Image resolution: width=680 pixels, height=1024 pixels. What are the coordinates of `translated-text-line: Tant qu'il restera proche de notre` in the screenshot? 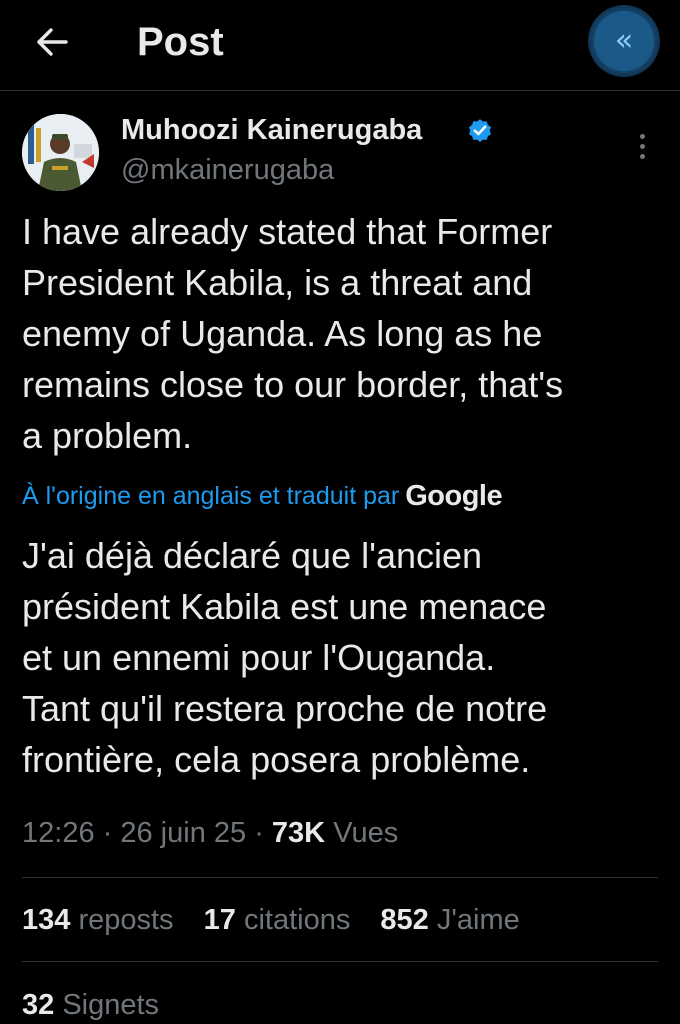 It's located at (285, 708).